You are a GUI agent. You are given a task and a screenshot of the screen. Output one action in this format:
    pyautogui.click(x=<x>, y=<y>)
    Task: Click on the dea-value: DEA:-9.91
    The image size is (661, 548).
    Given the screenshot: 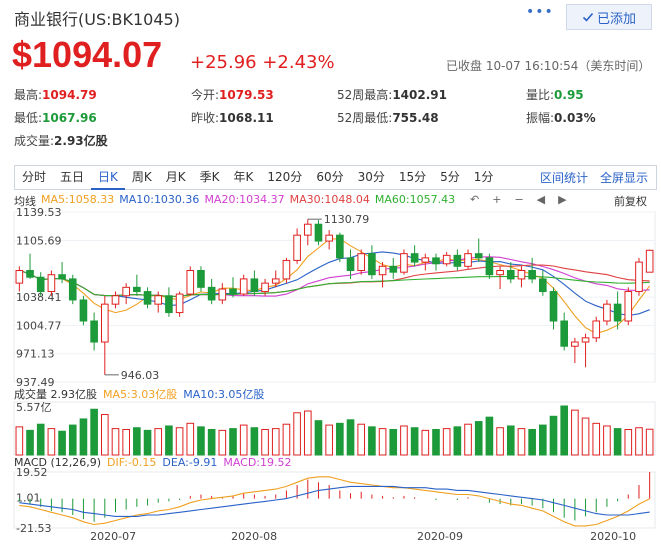 What is the action you would take?
    pyautogui.click(x=190, y=462)
    